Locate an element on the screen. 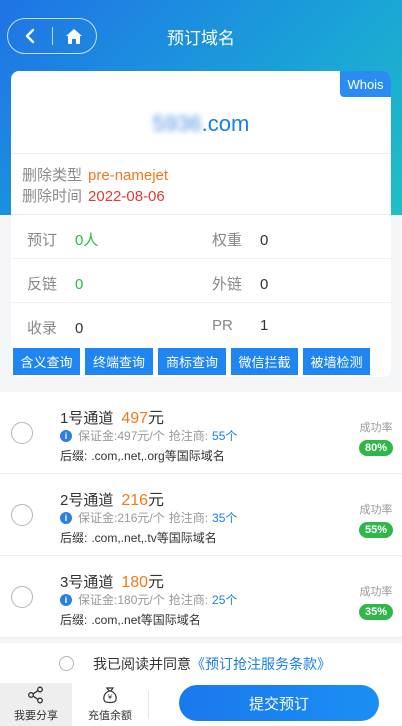  stat-outlink: 外链 0 is located at coordinates (240, 283).